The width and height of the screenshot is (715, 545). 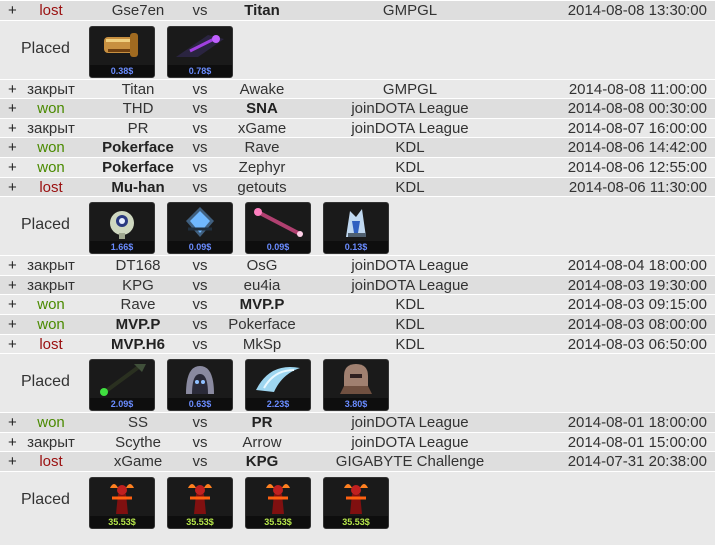 What do you see at coordinates (356, 228) in the screenshot?
I see `item-slot: 0.13$` at bounding box center [356, 228].